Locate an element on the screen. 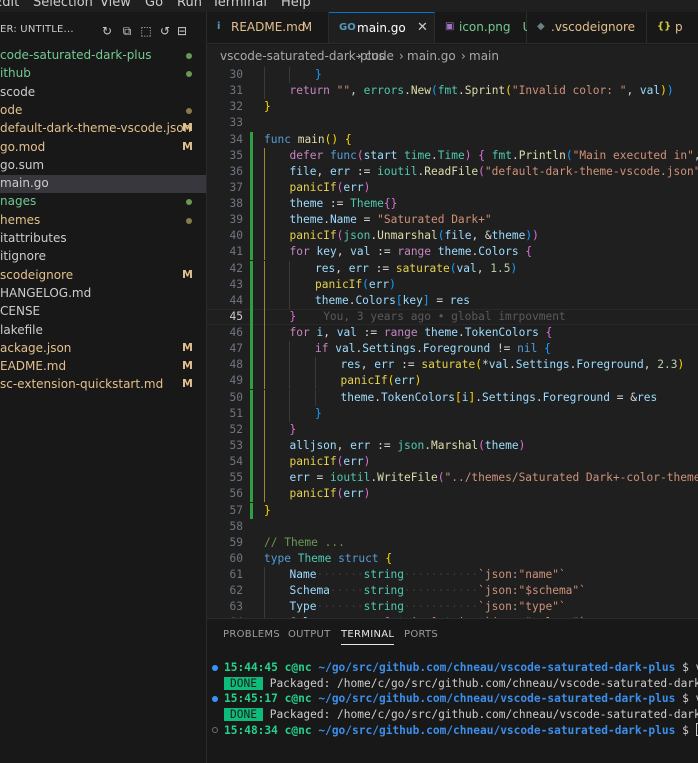 Image resolution: width=698 pixels, height=763 pixels. breadcrumb-item: code is located at coordinates (379, 56).